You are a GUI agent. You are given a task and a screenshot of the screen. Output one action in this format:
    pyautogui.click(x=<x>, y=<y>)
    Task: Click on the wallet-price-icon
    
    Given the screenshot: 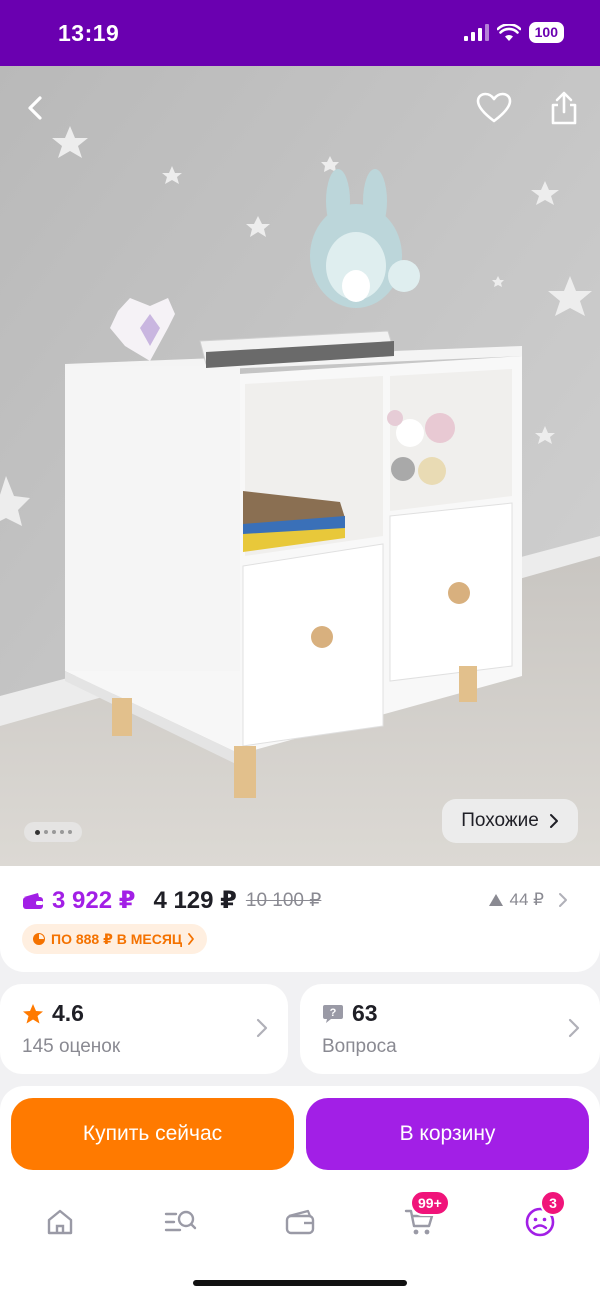 What is the action you would take?
    pyautogui.click(x=33, y=900)
    